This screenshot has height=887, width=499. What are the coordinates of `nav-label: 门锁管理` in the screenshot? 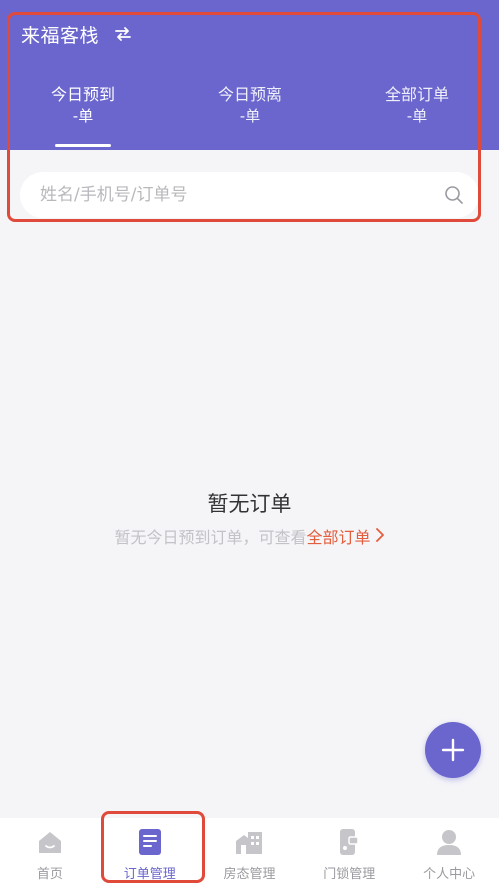 It's located at (349, 874).